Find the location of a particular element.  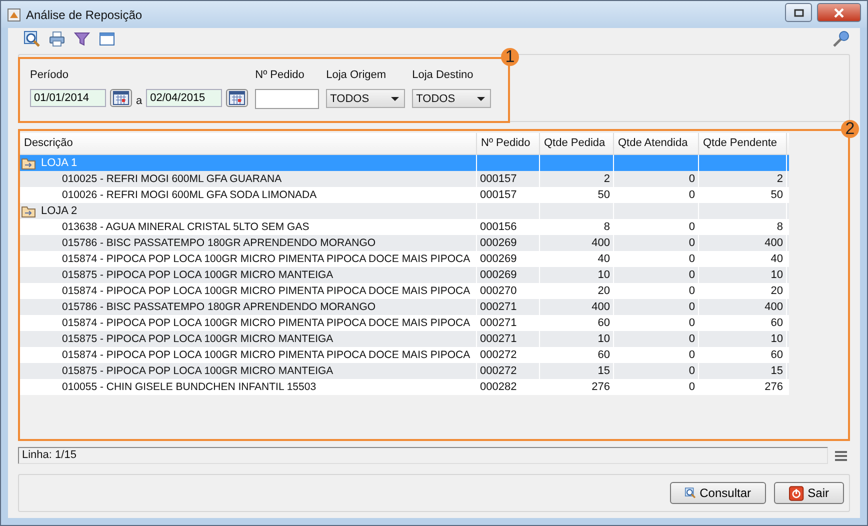

menu-icon is located at coordinates (841, 456).